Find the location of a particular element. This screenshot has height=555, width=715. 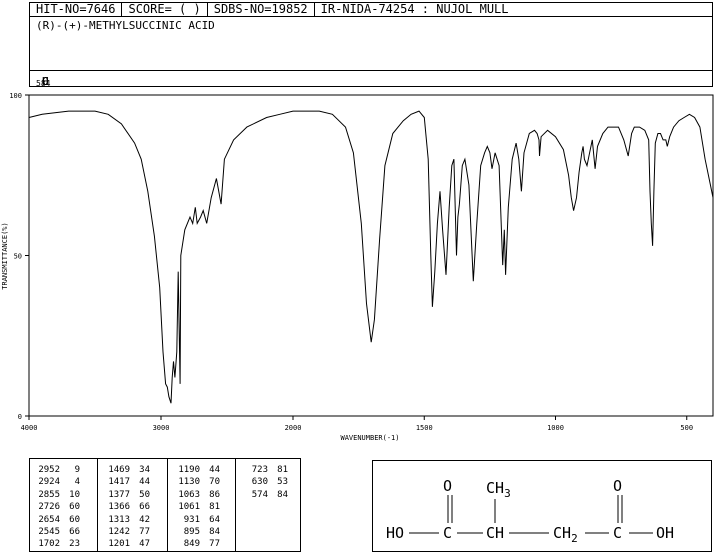

peak-transmittance: 10 is located at coordinates (74, 494).